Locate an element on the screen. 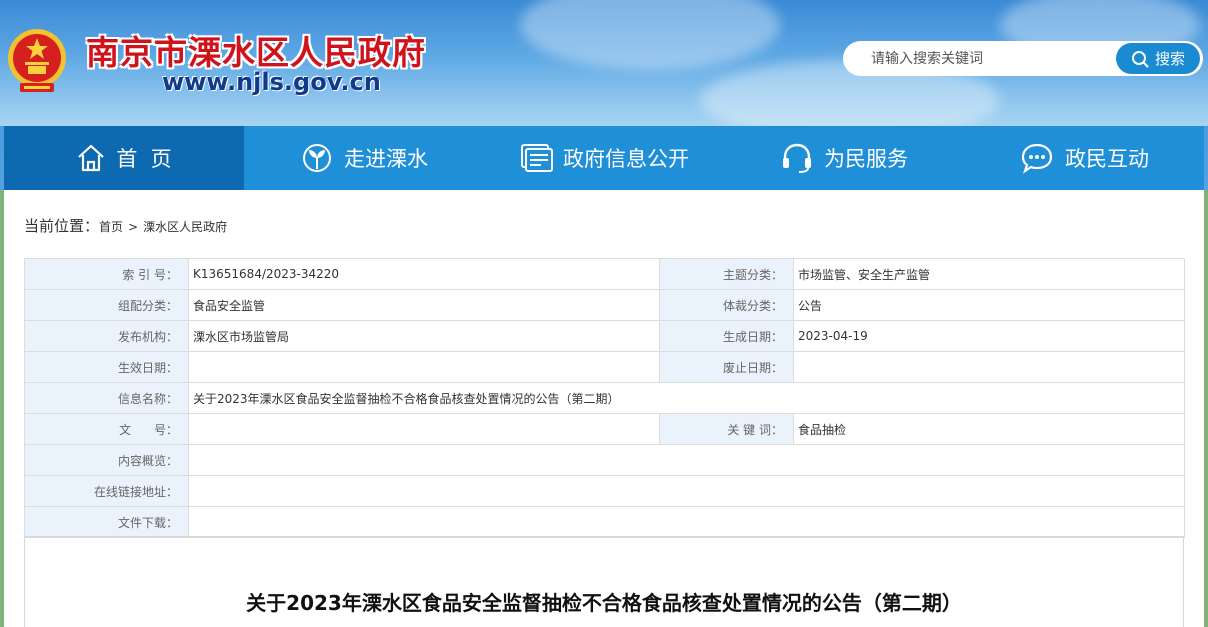  abolish-label: 废止日期： is located at coordinates (726, 367).